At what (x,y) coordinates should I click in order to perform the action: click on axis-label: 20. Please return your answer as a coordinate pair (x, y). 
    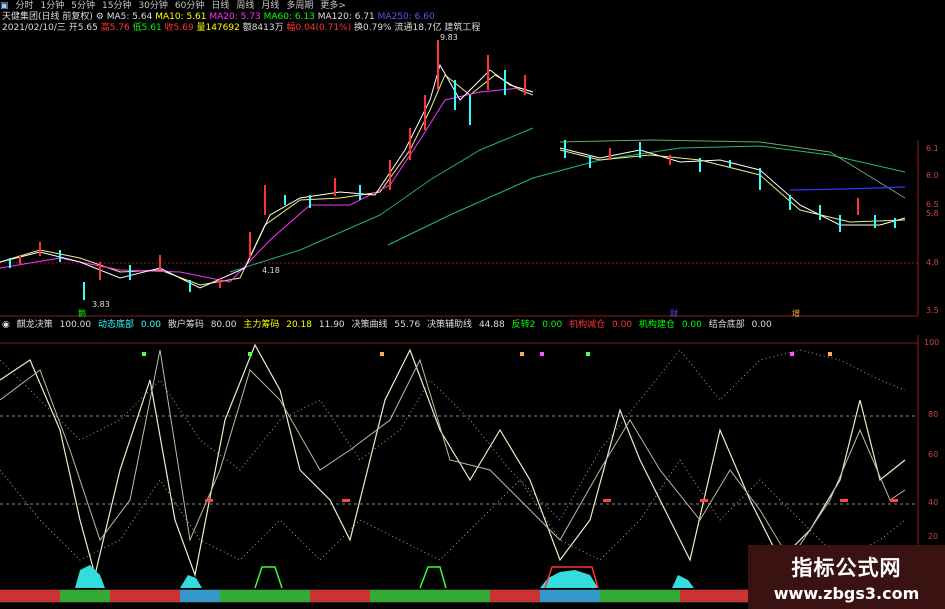
    Looking at the image, I should click on (933, 536).